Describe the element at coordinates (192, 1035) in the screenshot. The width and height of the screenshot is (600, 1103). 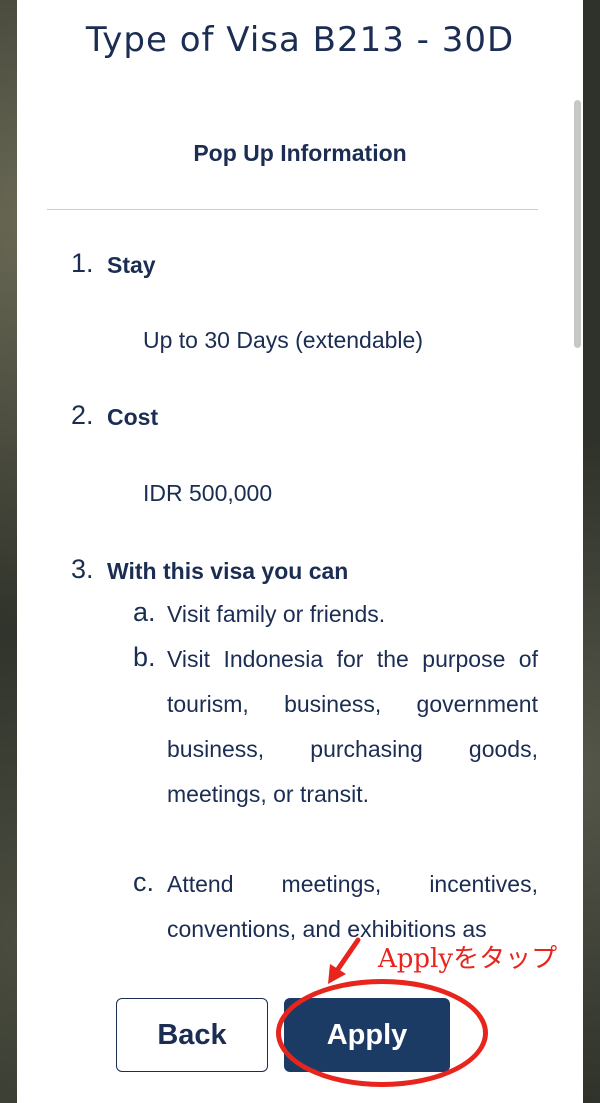
I see `back-button: Back` at that location.